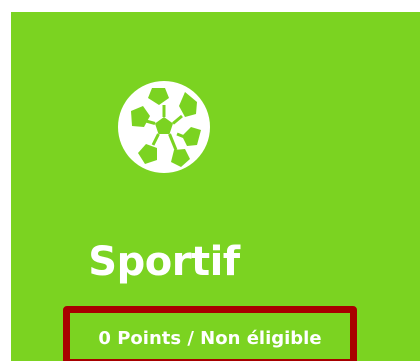  What do you see at coordinates (164, 127) in the screenshot?
I see `soccer-ball-icon` at bounding box center [164, 127].